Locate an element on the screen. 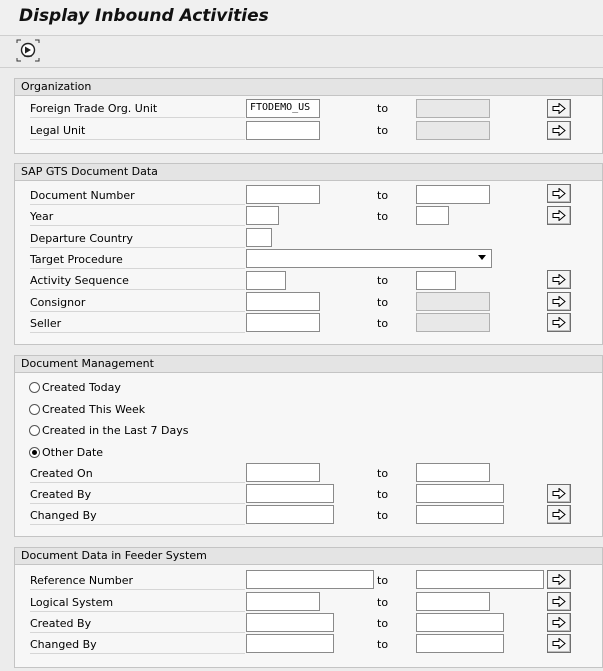 Image resolution: width=603 pixels, height=671 pixels. feeder-created-by-to-input is located at coordinates (460, 622).